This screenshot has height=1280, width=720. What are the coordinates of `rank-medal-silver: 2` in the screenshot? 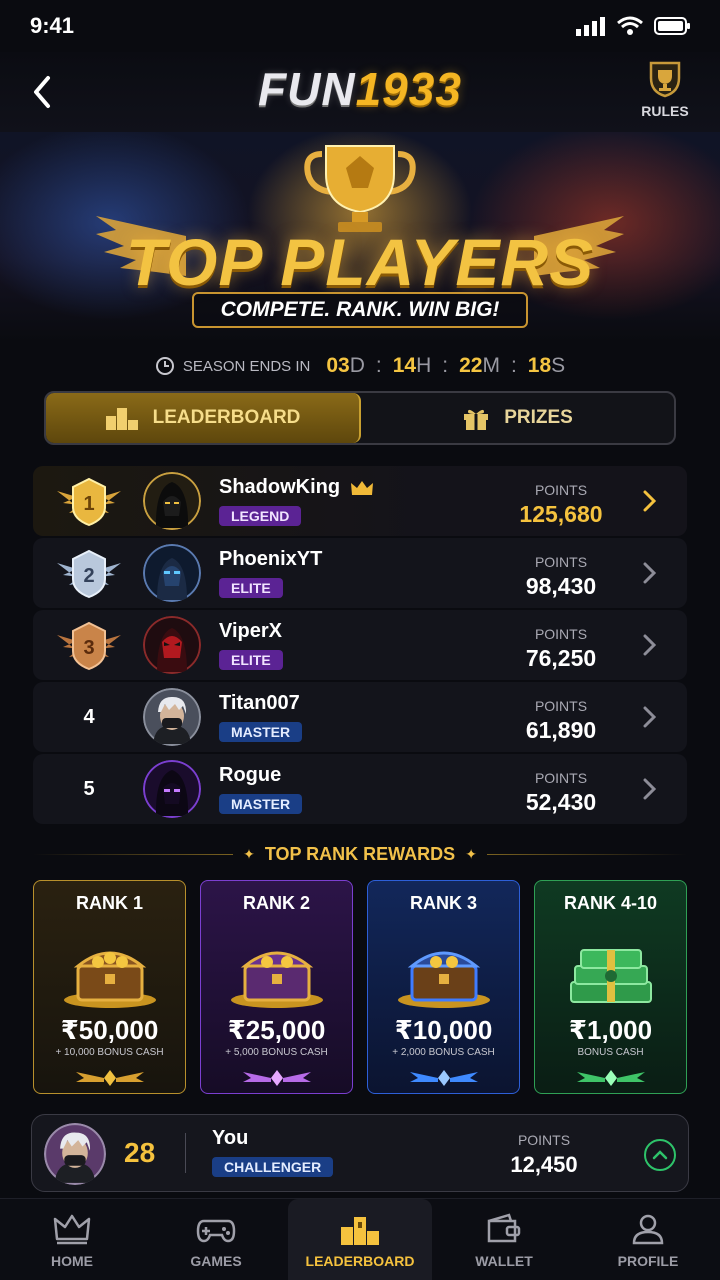 It's located at (89, 573).